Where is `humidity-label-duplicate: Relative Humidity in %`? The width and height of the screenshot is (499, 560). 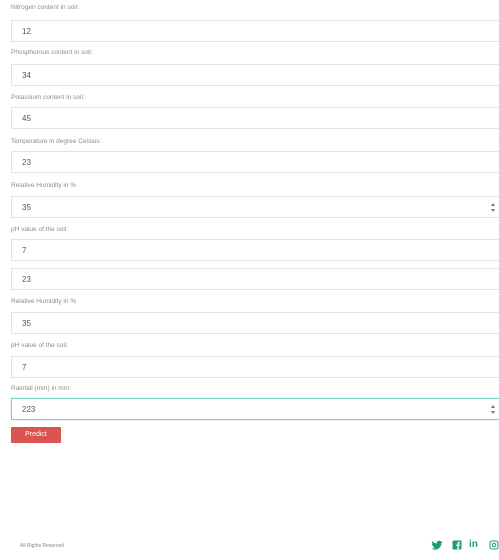 humidity-label-duplicate: Relative Humidity in % is located at coordinates (44, 301).